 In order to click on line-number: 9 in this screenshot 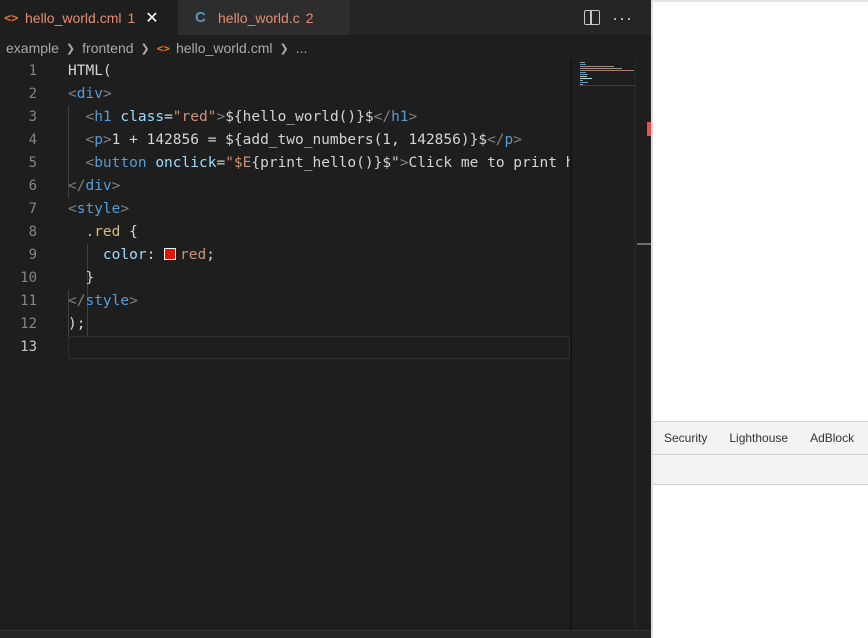, I will do `click(32, 255)`.